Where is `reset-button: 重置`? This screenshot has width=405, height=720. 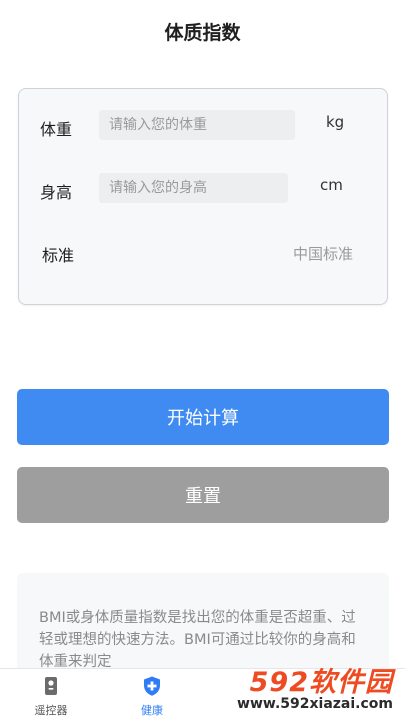
reset-button: 重置 is located at coordinates (203, 495).